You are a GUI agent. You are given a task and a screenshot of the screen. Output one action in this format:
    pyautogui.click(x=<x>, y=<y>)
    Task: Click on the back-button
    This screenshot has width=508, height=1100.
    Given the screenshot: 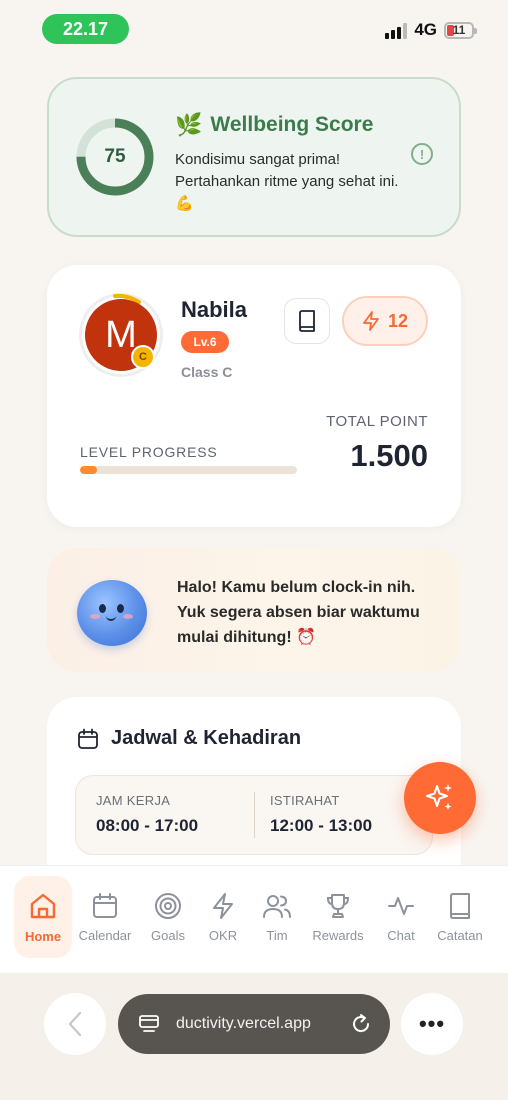 What is the action you would take?
    pyautogui.click(x=75, y=1024)
    